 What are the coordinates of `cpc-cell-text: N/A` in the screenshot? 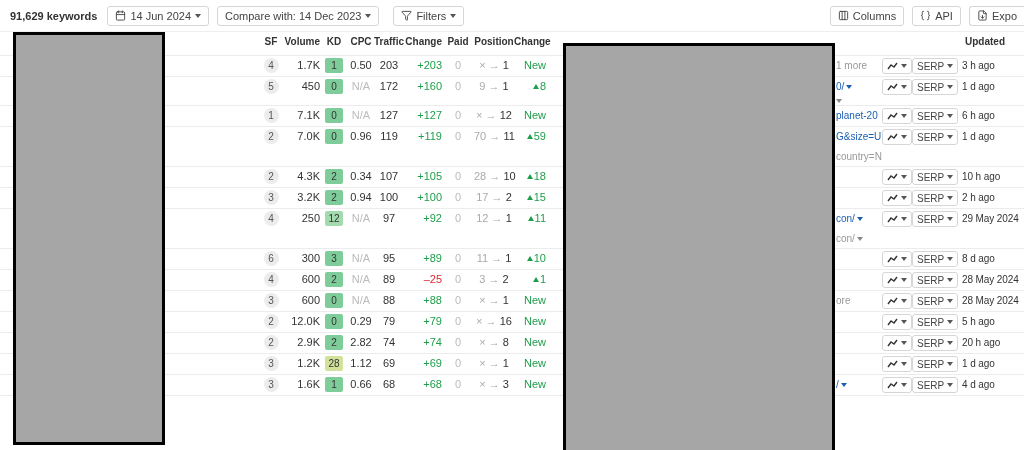 It's located at (361, 258).